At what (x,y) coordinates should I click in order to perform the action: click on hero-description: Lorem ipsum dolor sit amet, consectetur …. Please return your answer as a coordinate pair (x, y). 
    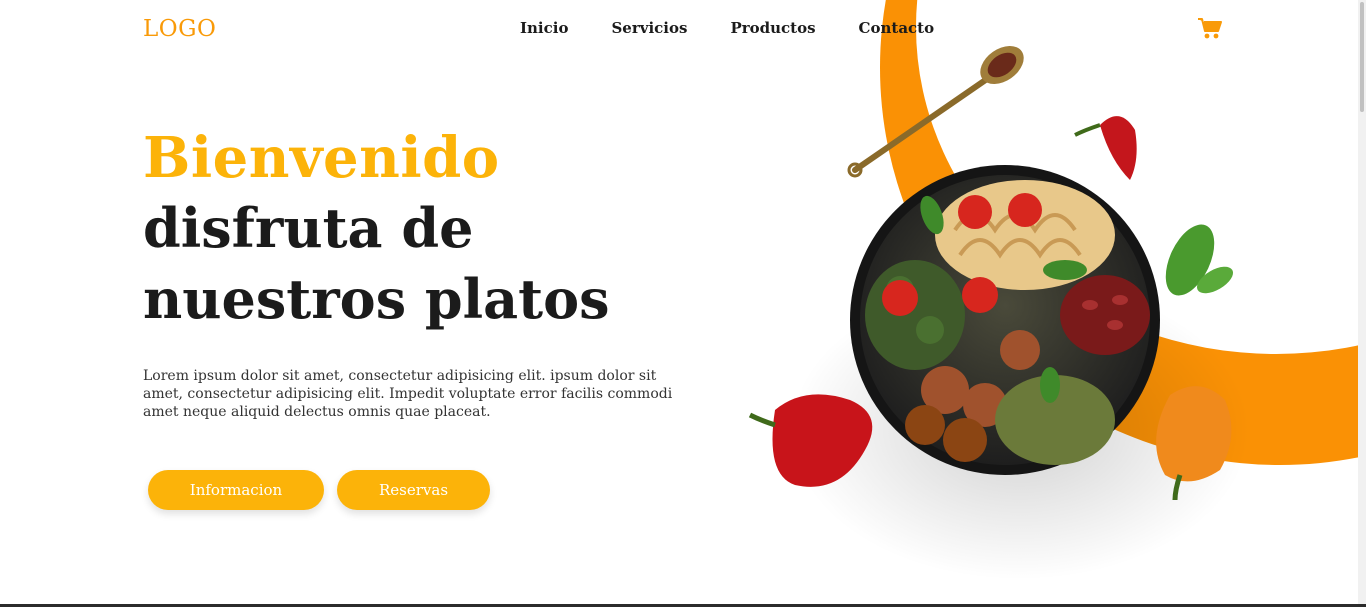
    Looking at the image, I should click on (408, 394).